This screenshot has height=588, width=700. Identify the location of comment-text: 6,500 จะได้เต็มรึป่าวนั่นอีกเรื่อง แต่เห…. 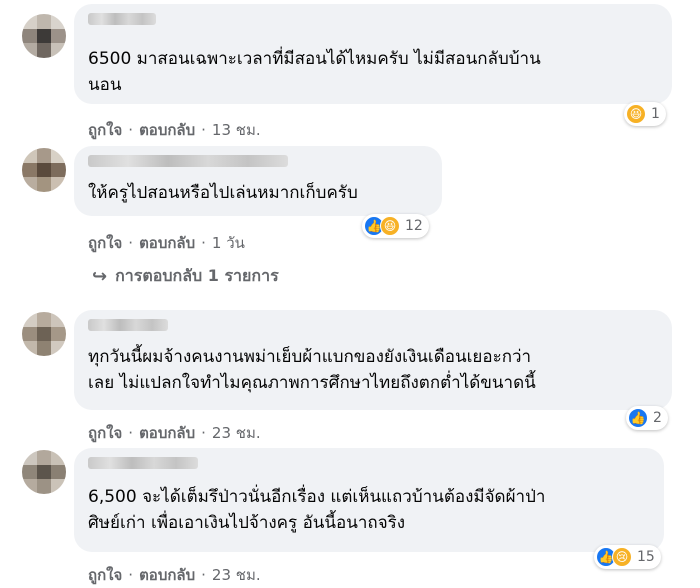
(317, 510).